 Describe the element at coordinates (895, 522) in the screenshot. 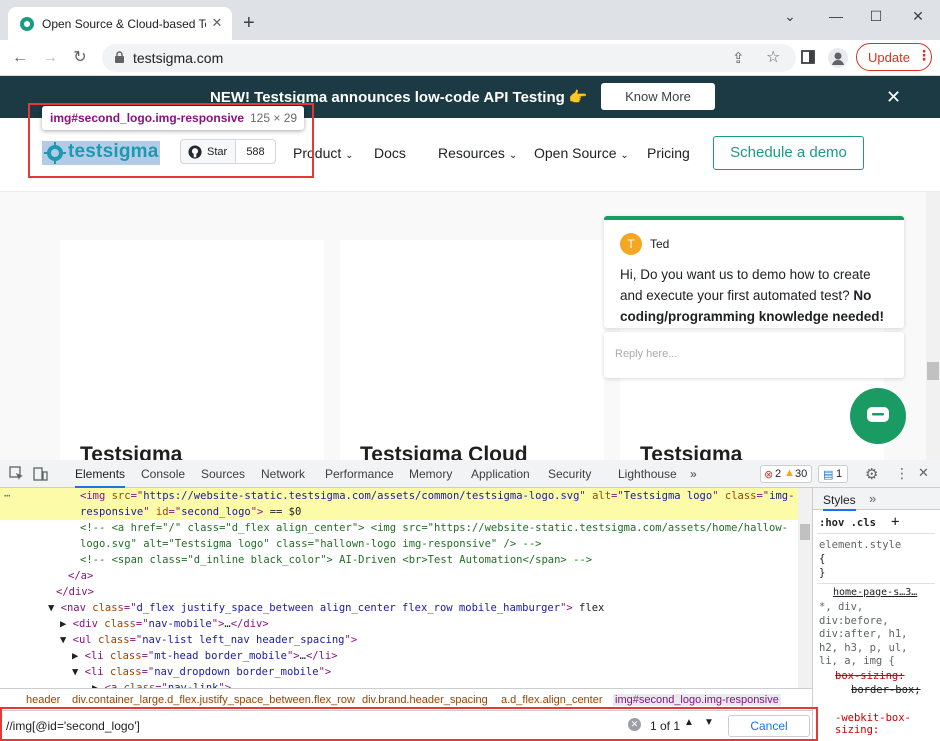

I see `add-style-icon: +` at that location.